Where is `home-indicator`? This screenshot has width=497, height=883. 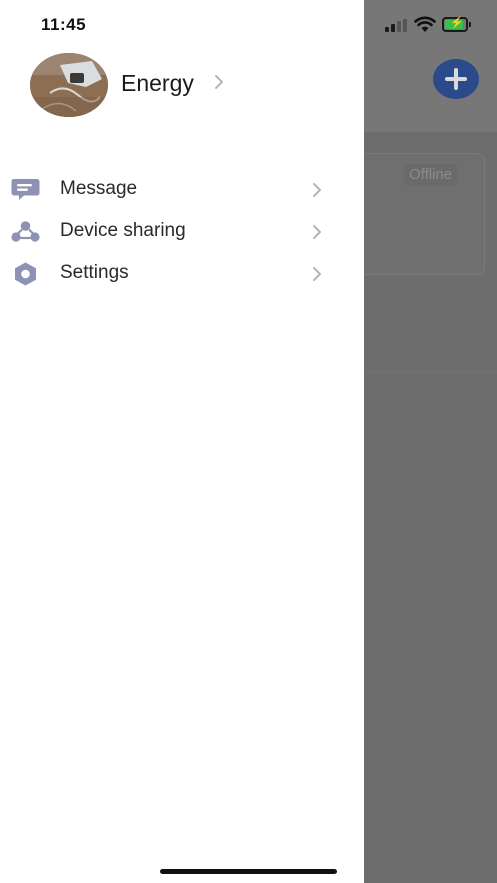 home-indicator is located at coordinates (248, 871).